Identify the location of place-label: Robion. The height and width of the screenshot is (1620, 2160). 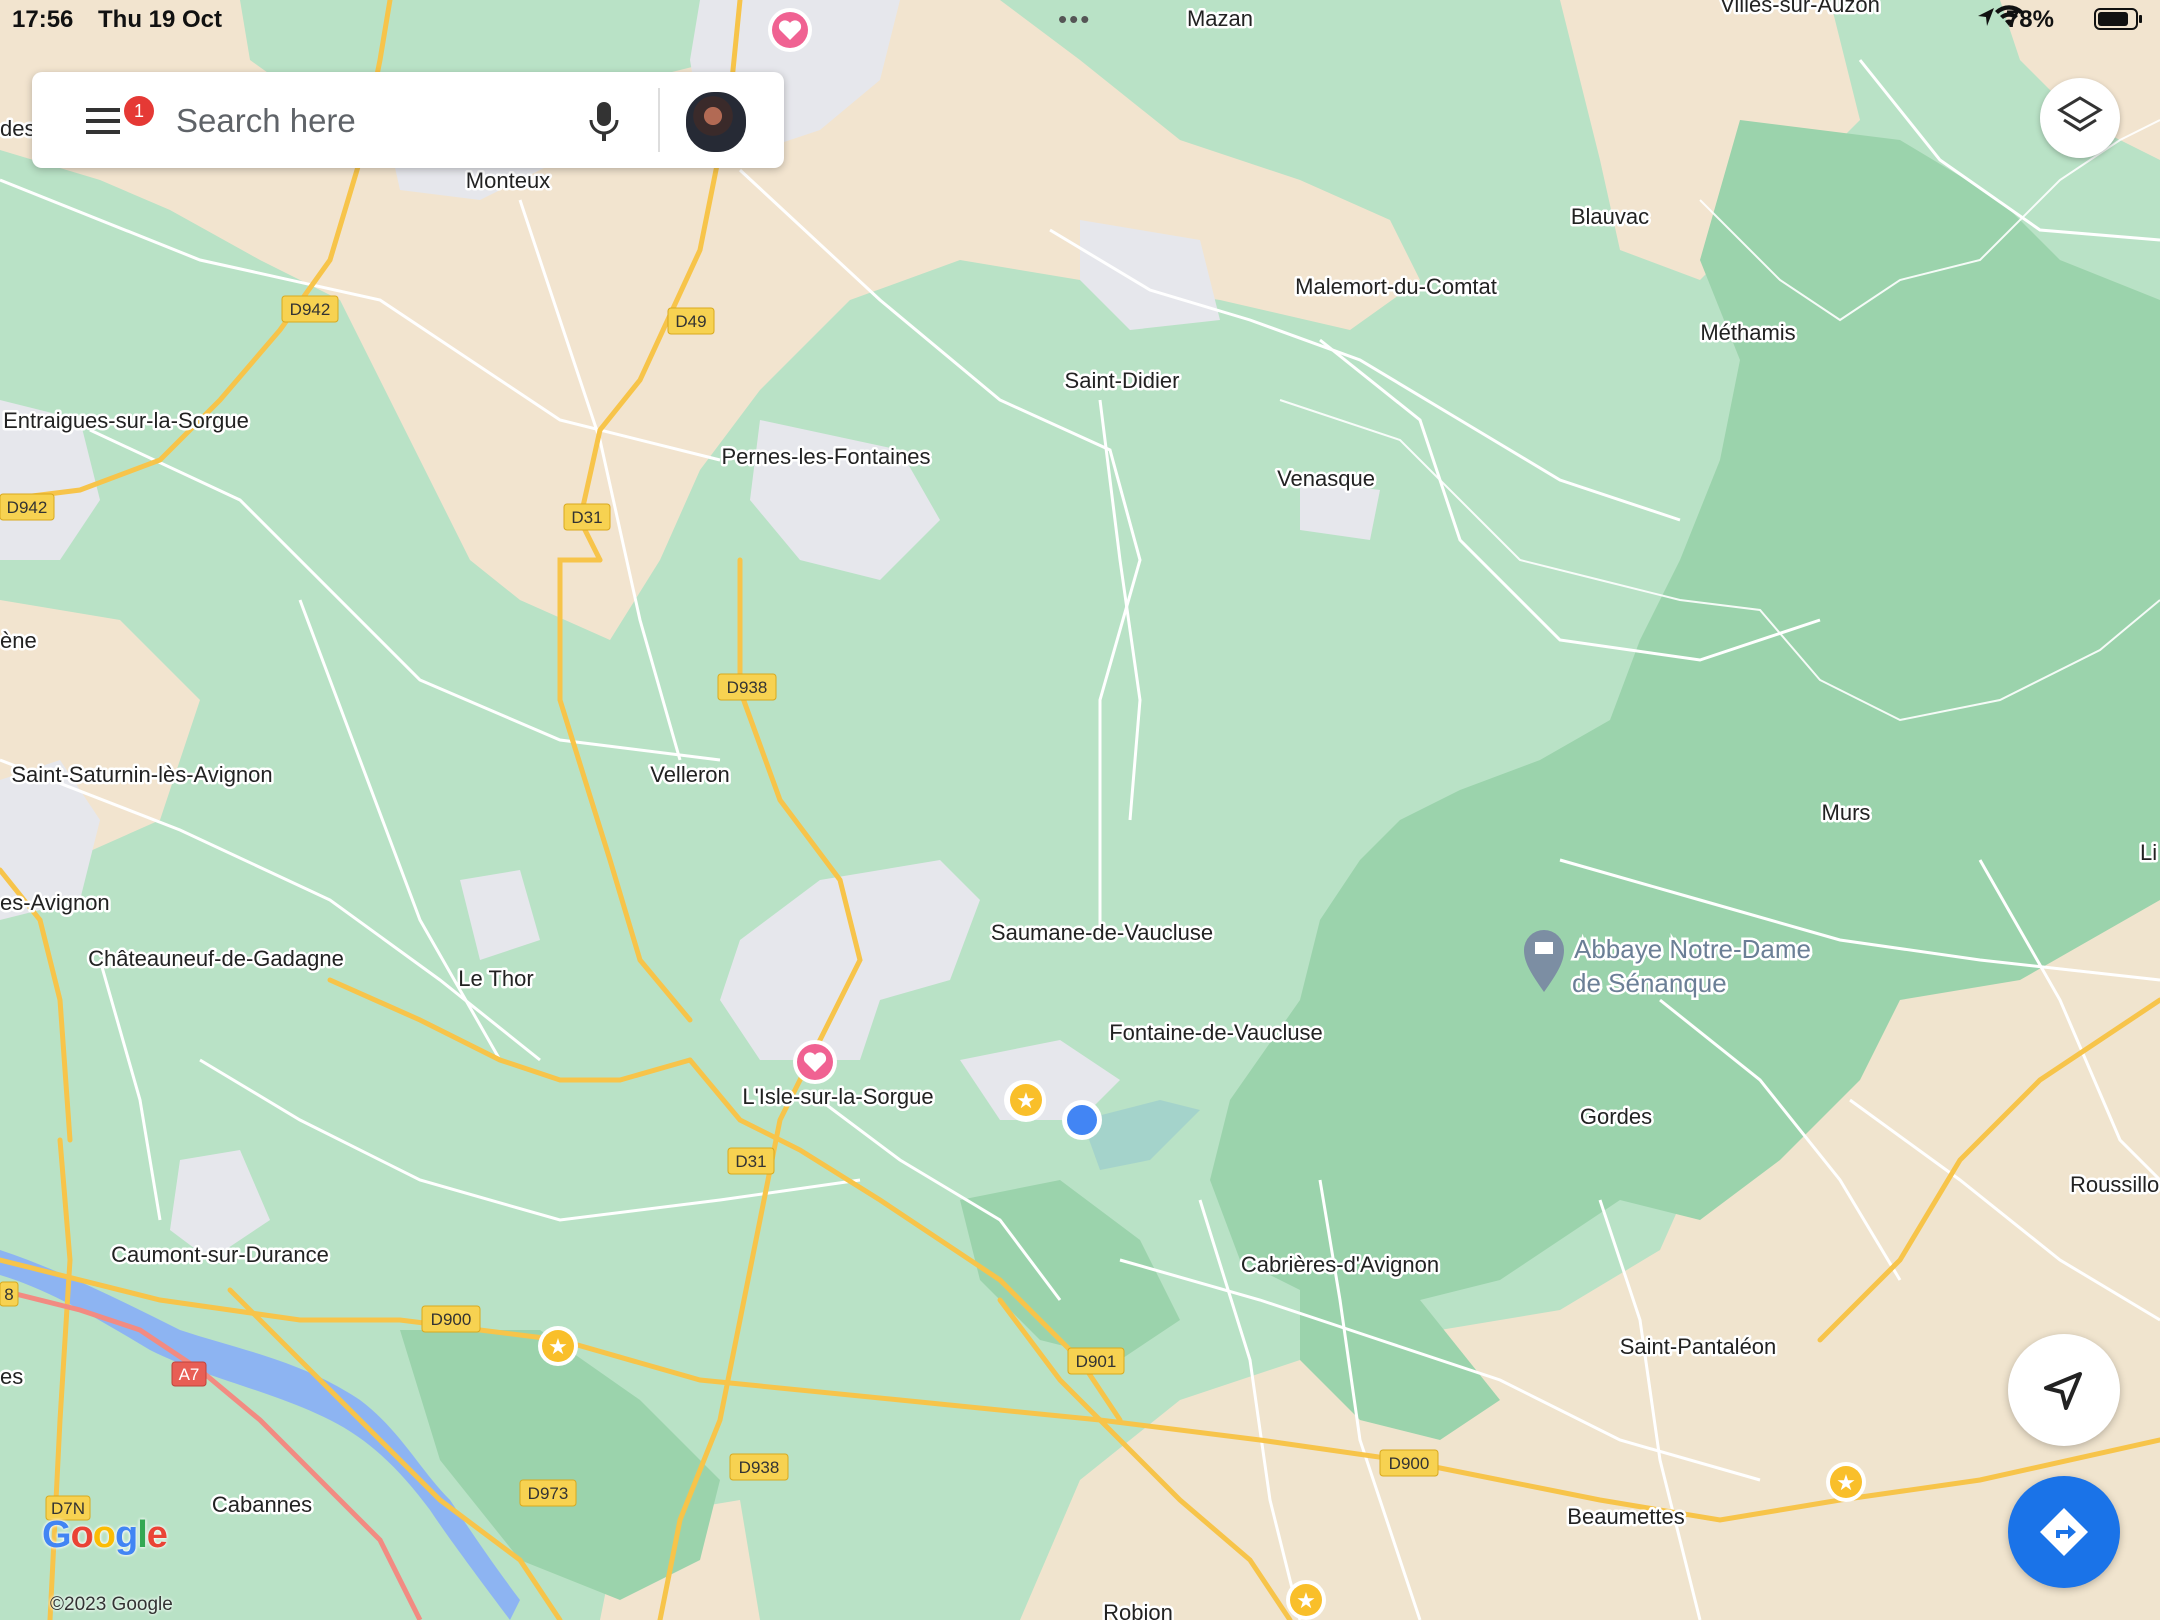
(1138, 1610).